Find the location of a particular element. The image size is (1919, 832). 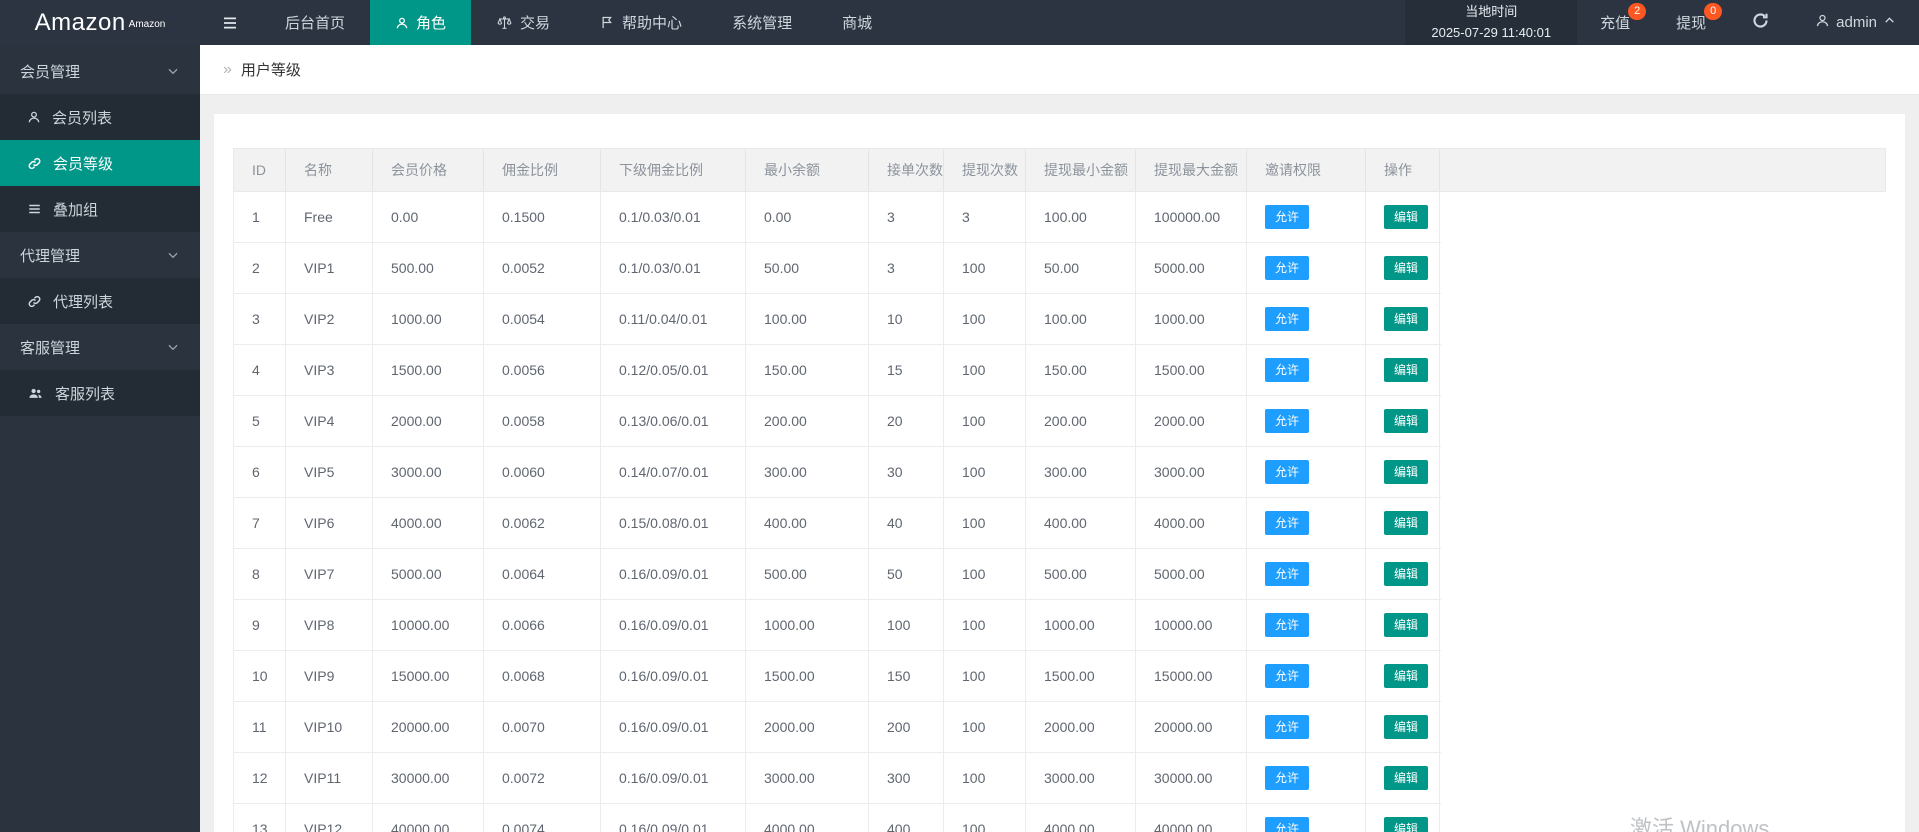

sidebar-item-2: 会员等级 is located at coordinates (100, 163).